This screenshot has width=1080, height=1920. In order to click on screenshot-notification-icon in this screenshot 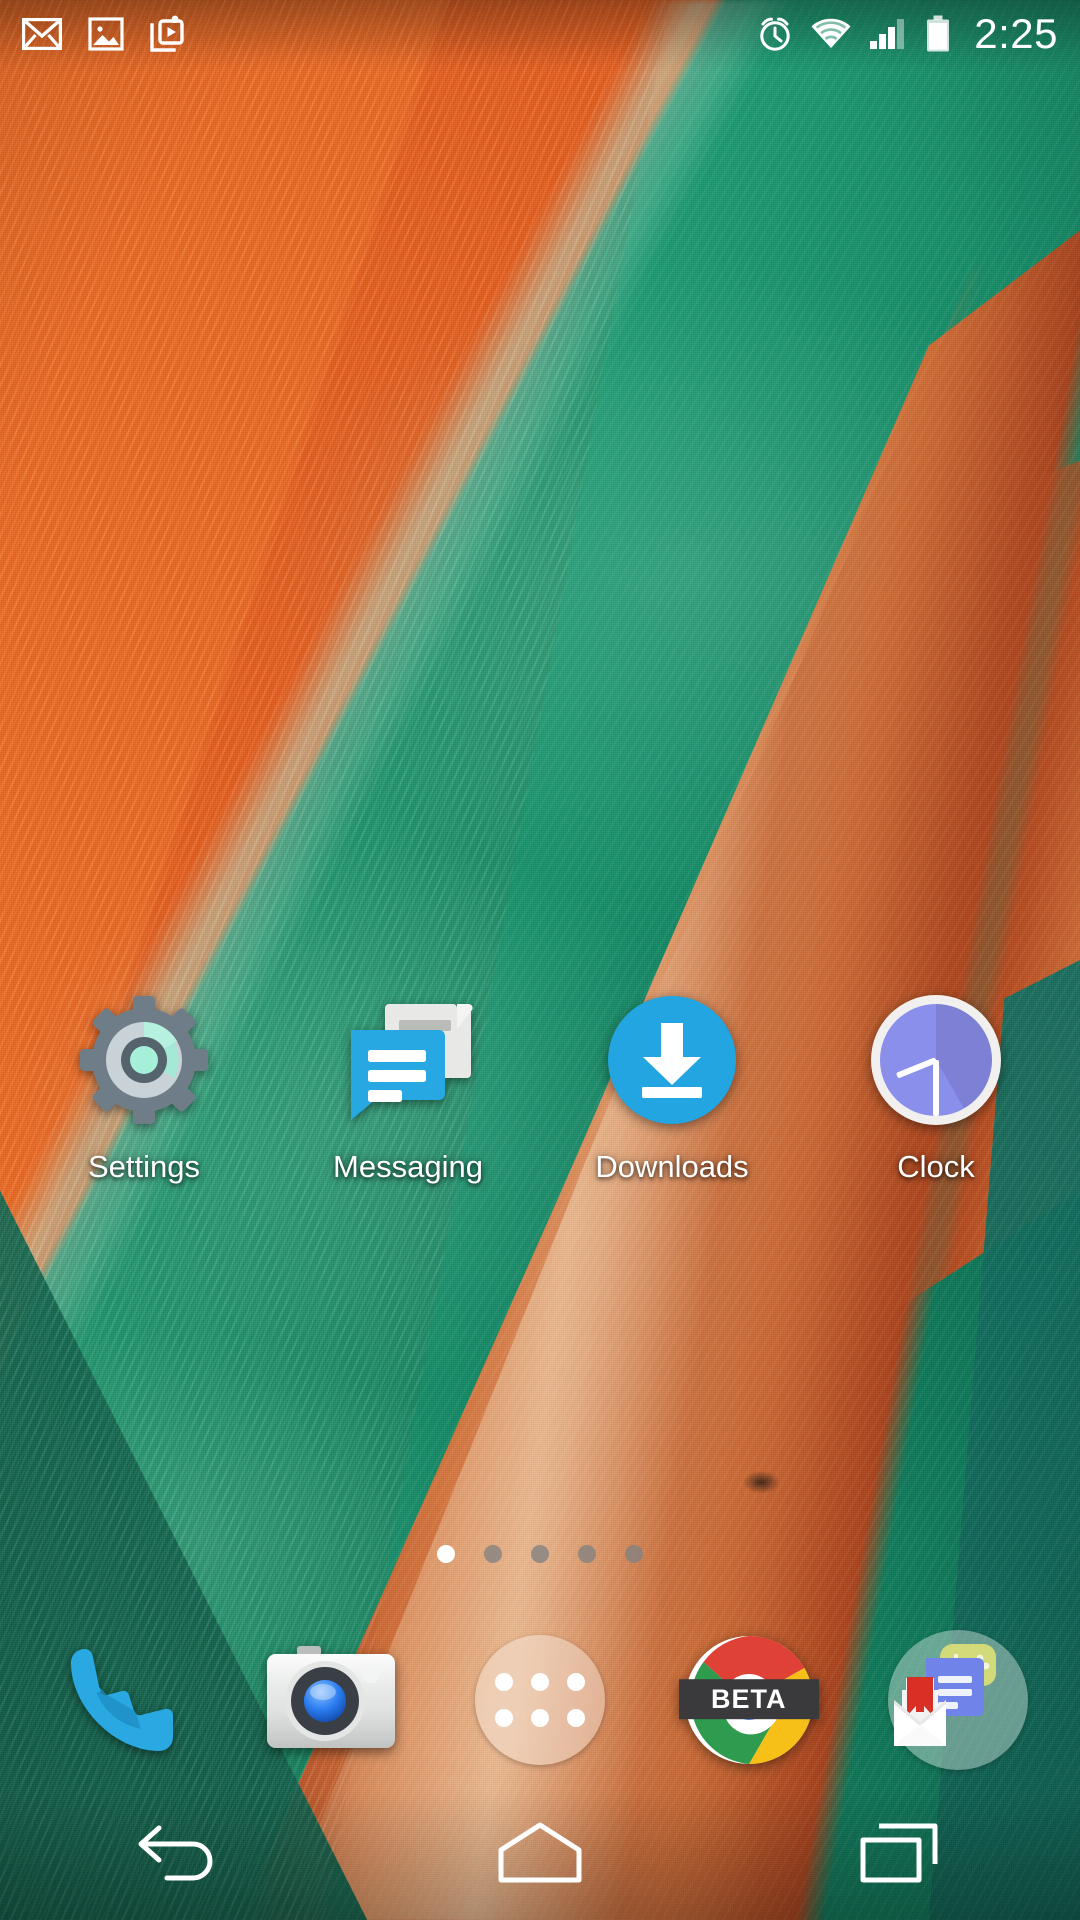, I will do `click(106, 36)`.